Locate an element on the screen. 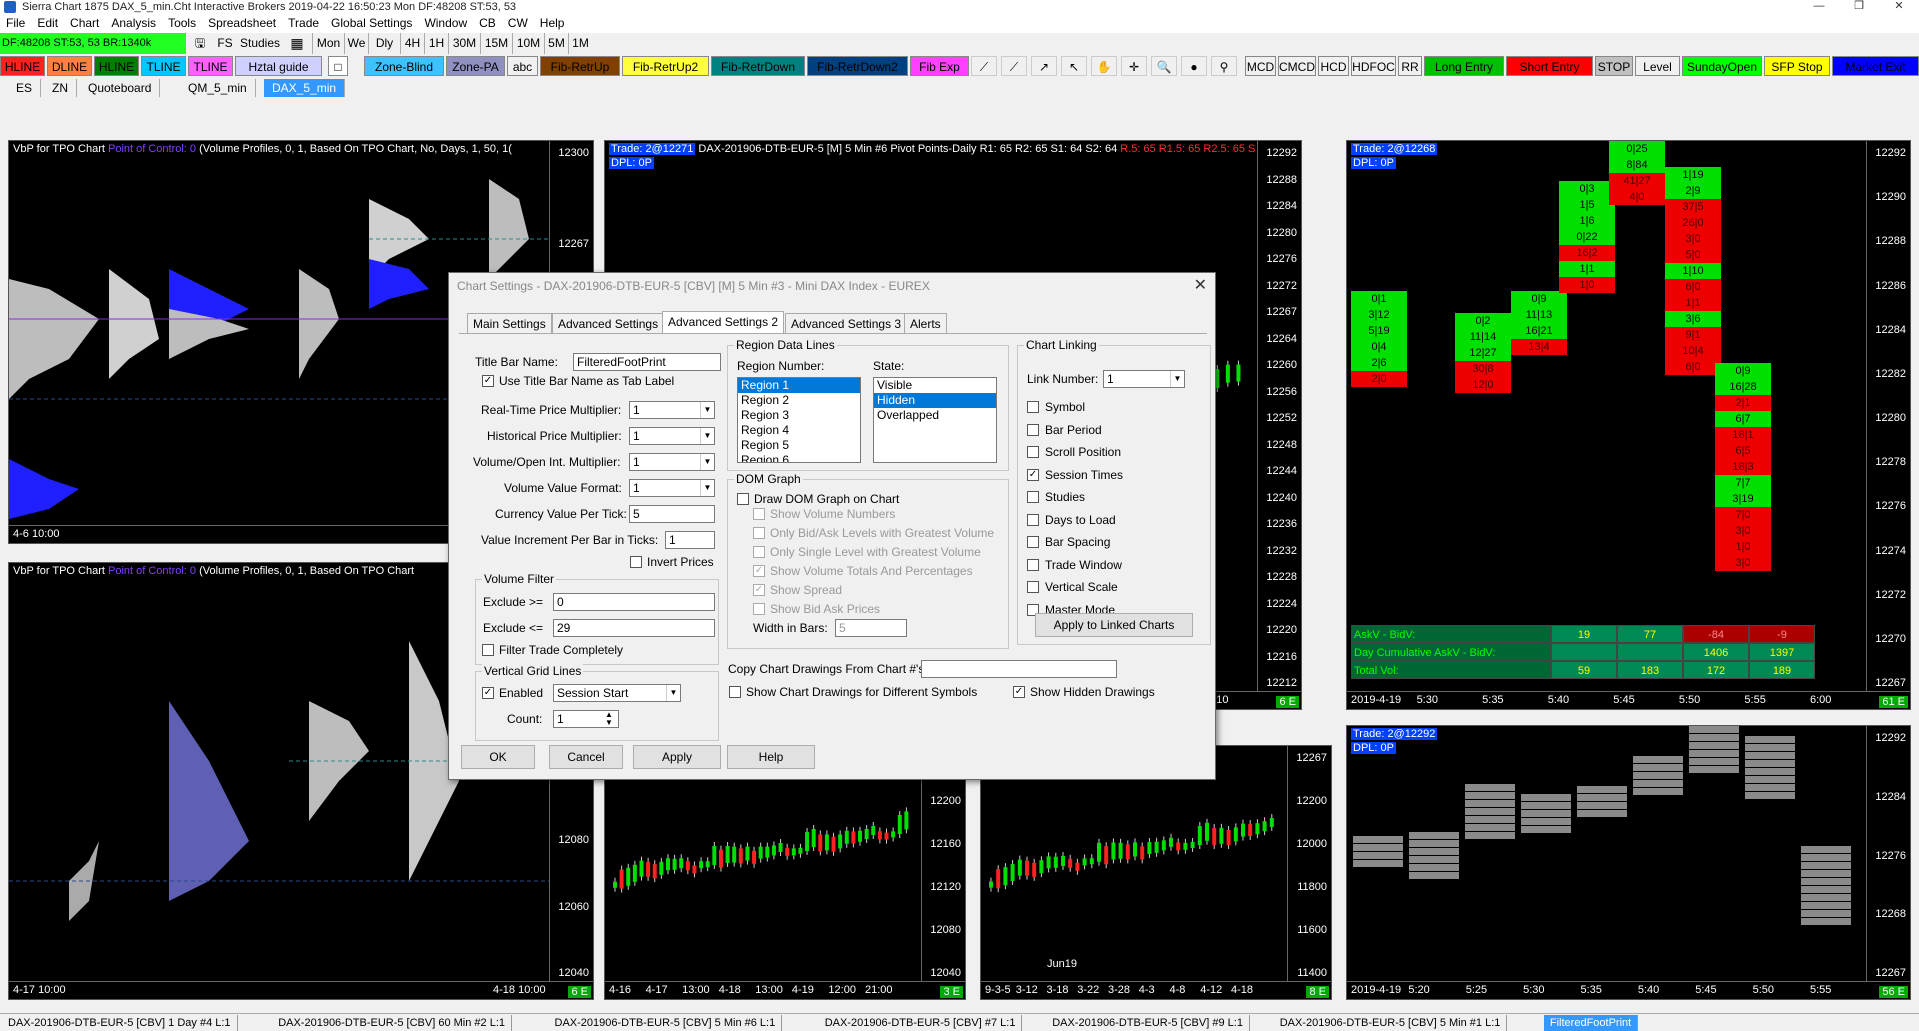 This screenshot has height=1031, width=1919. period-button-mon: Mon is located at coordinates (328, 43).